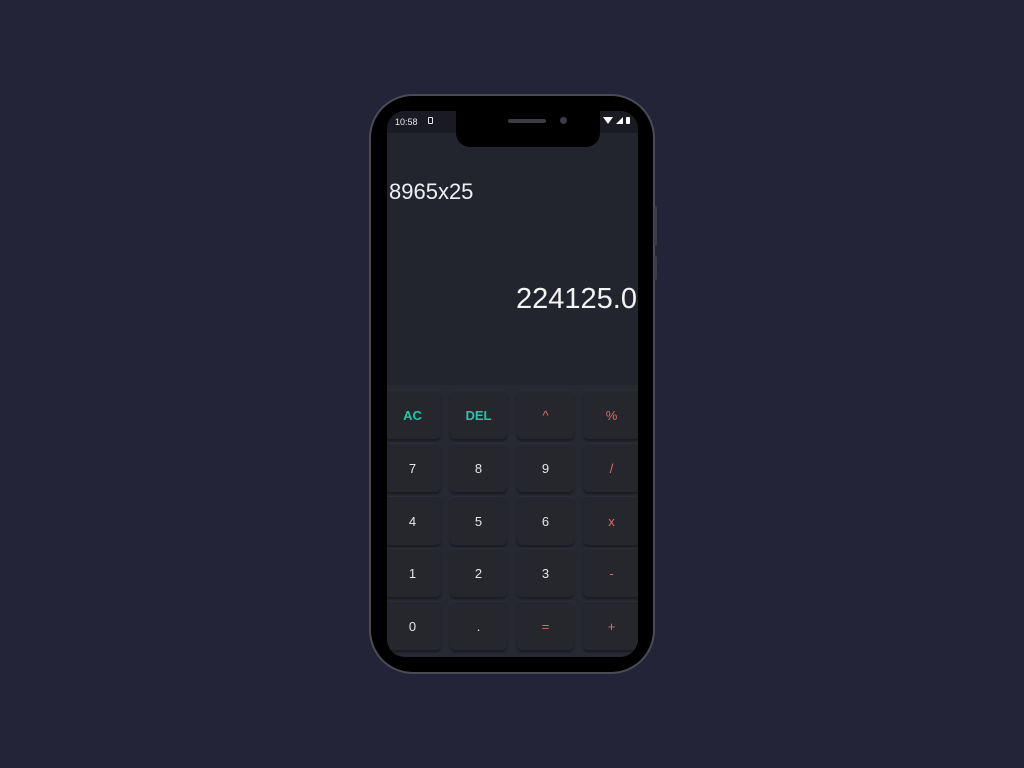  Describe the element at coordinates (478, 573) in the screenshot. I see `digit-2-button: 2` at that location.